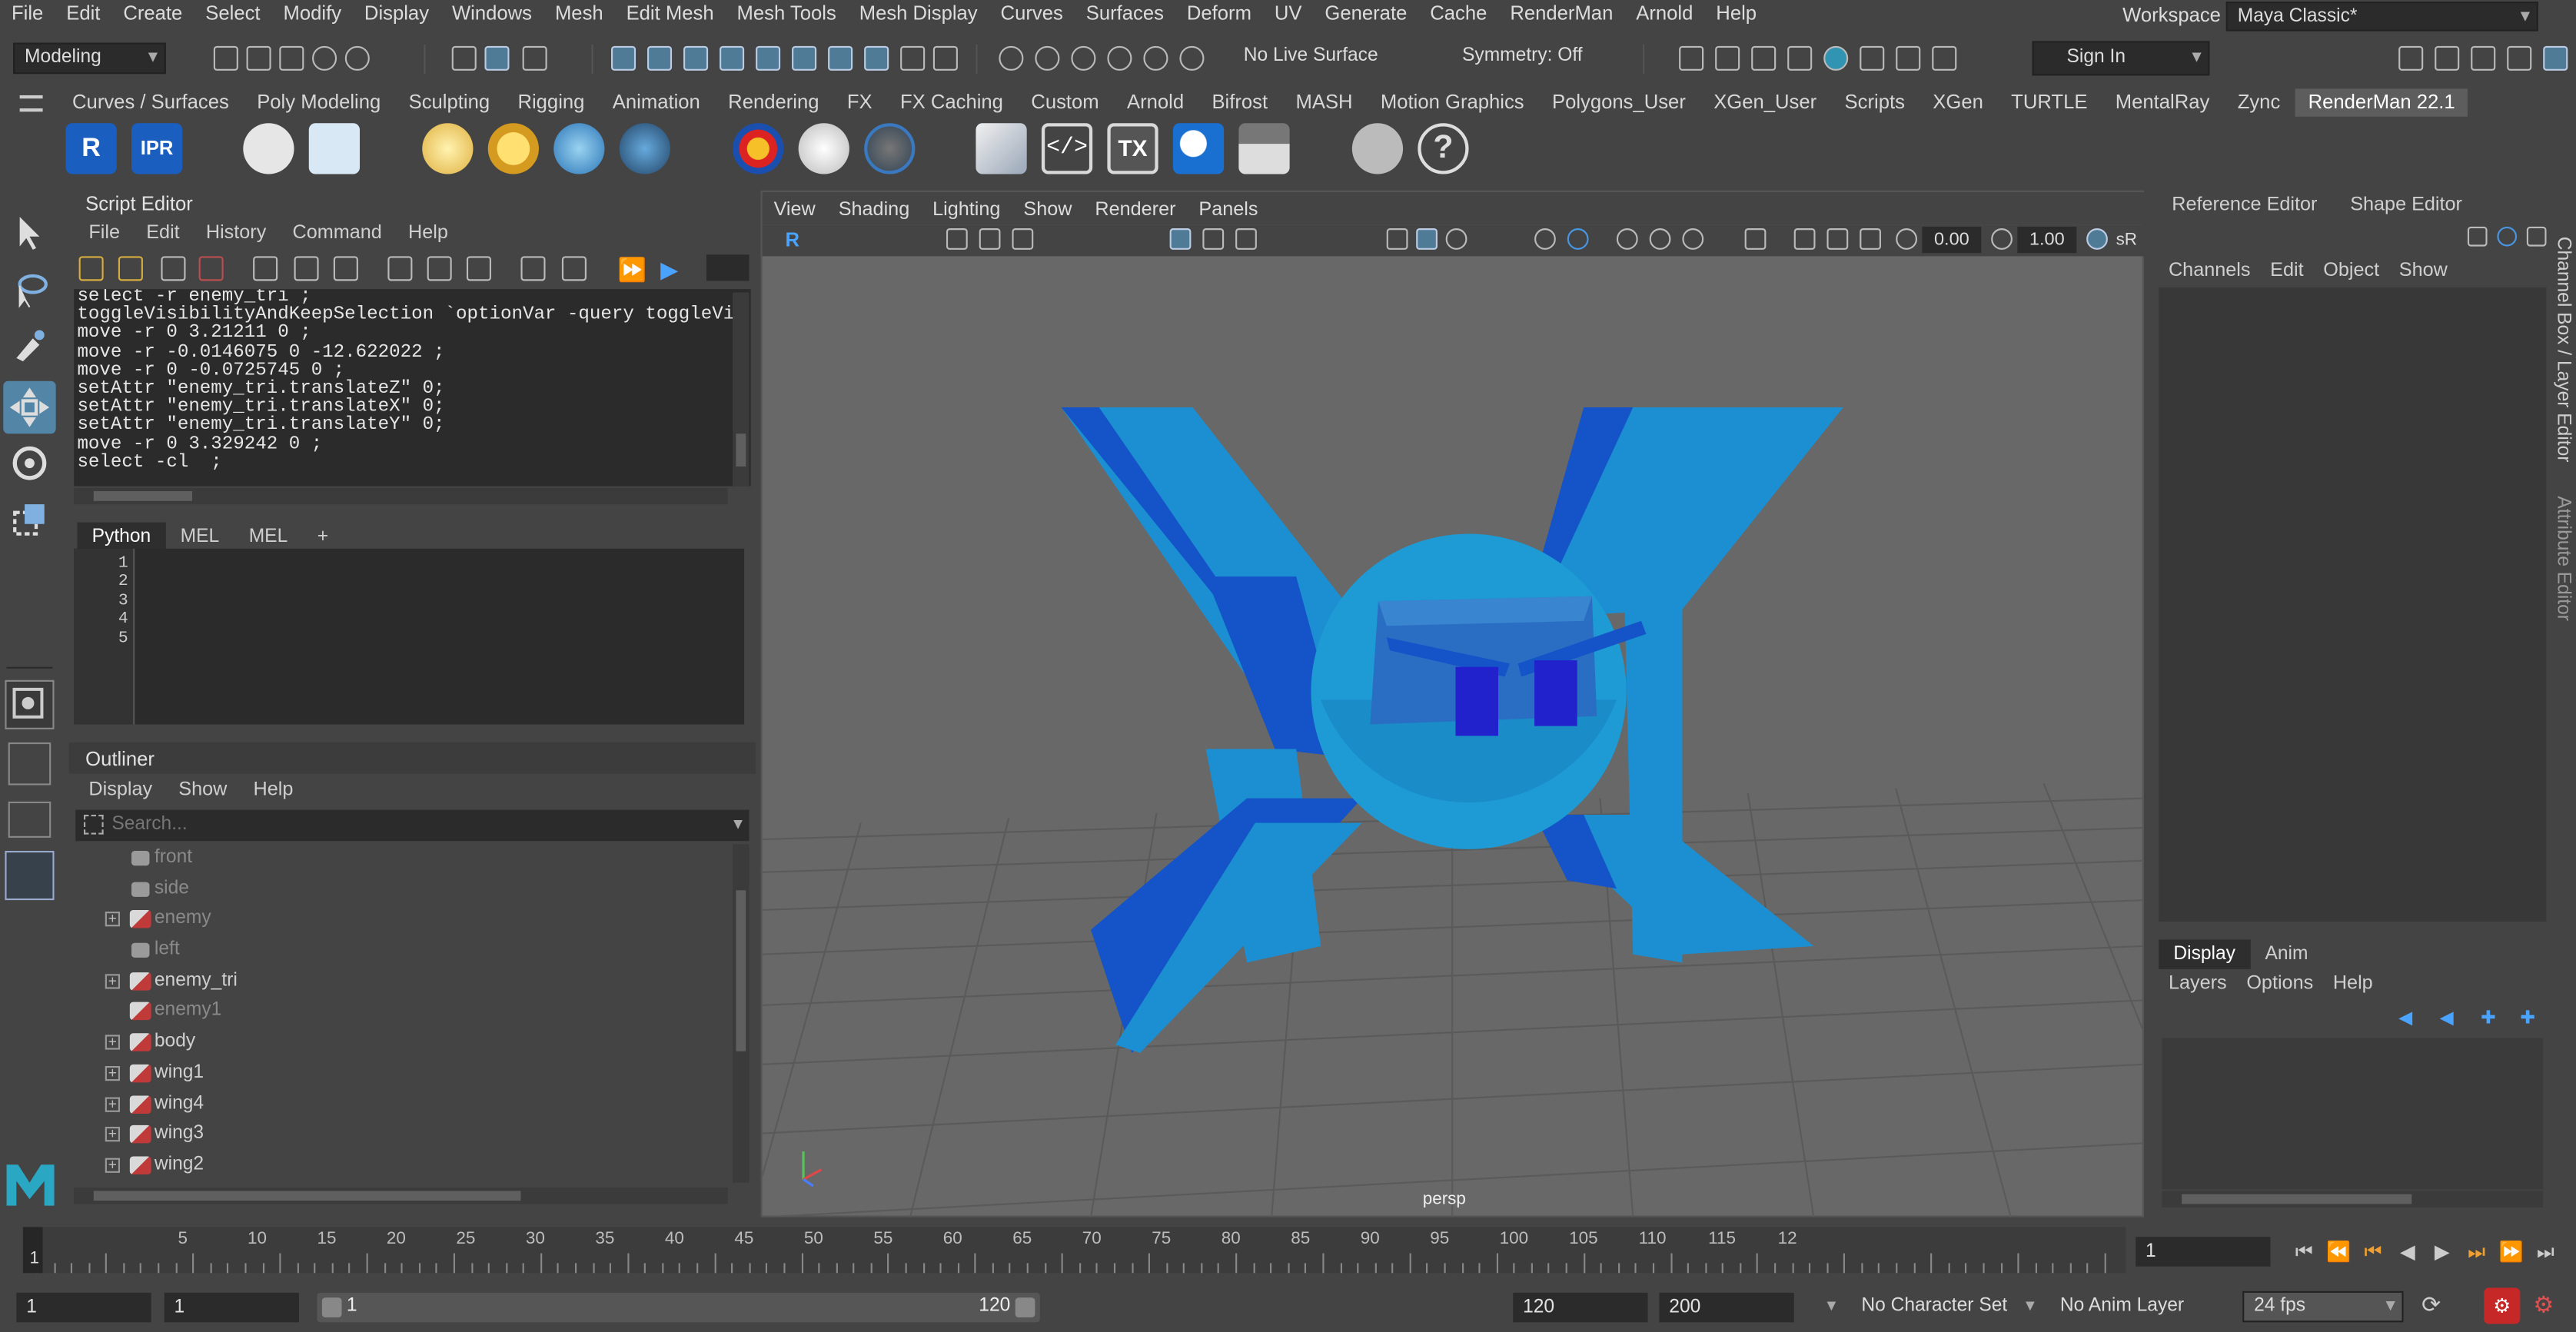  Describe the element at coordinates (236, 232) in the screenshot. I see `script-menu-history: History` at that location.